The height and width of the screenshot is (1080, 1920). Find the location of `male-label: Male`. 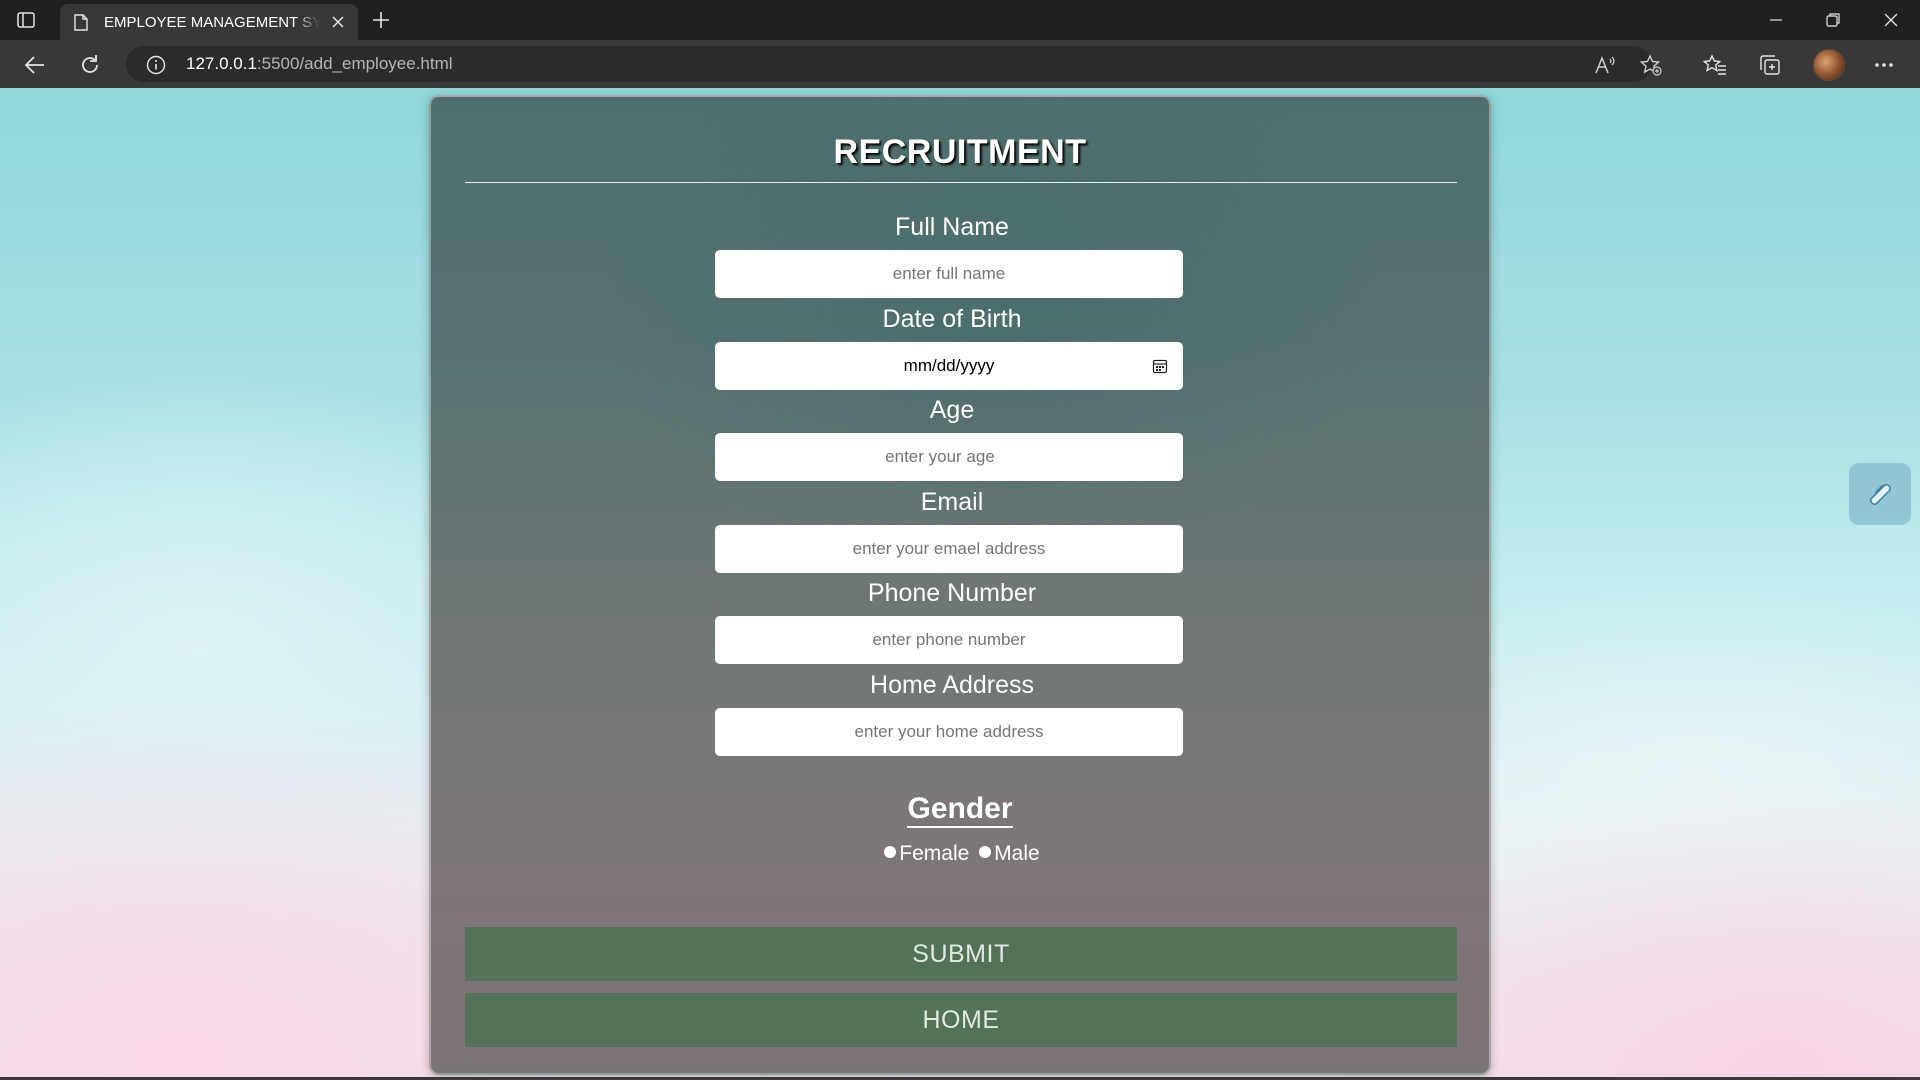

male-label: Male is located at coordinates (1017, 853).